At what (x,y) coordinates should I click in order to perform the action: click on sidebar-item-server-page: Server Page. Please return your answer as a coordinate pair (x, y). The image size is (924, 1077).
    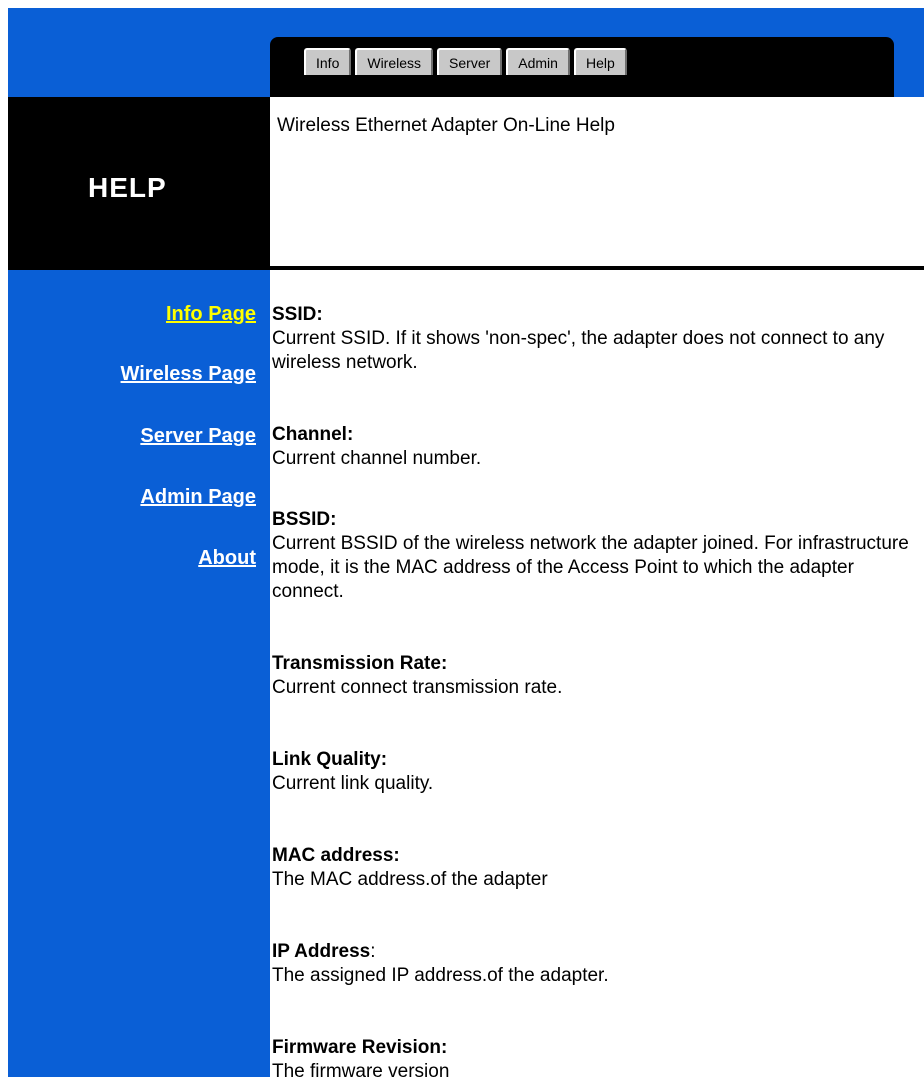
    Looking at the image, I should click on (198, 436).